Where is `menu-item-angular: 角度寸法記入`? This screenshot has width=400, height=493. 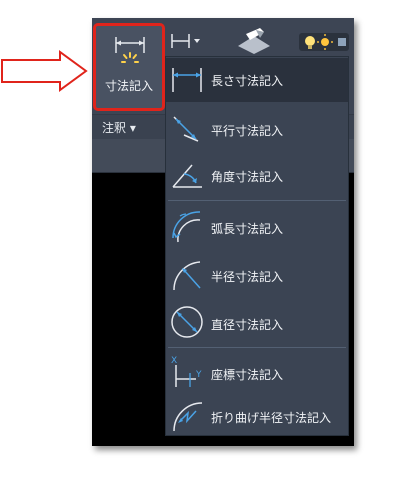
menu-item-angular: 角度寸法記入 is located at coordinates (257, 174).